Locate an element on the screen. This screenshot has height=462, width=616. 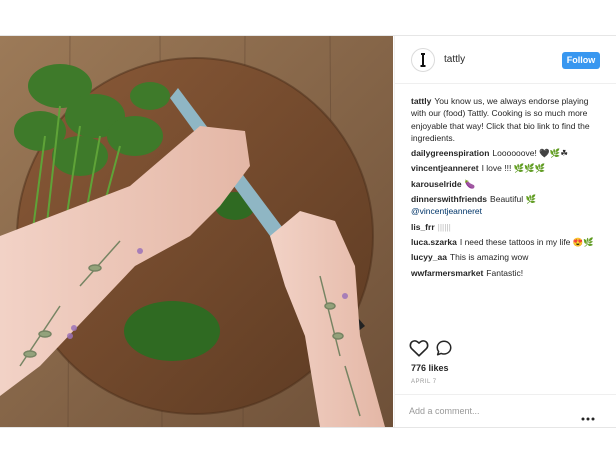
comment-icon is located at coordinates (444, 350).